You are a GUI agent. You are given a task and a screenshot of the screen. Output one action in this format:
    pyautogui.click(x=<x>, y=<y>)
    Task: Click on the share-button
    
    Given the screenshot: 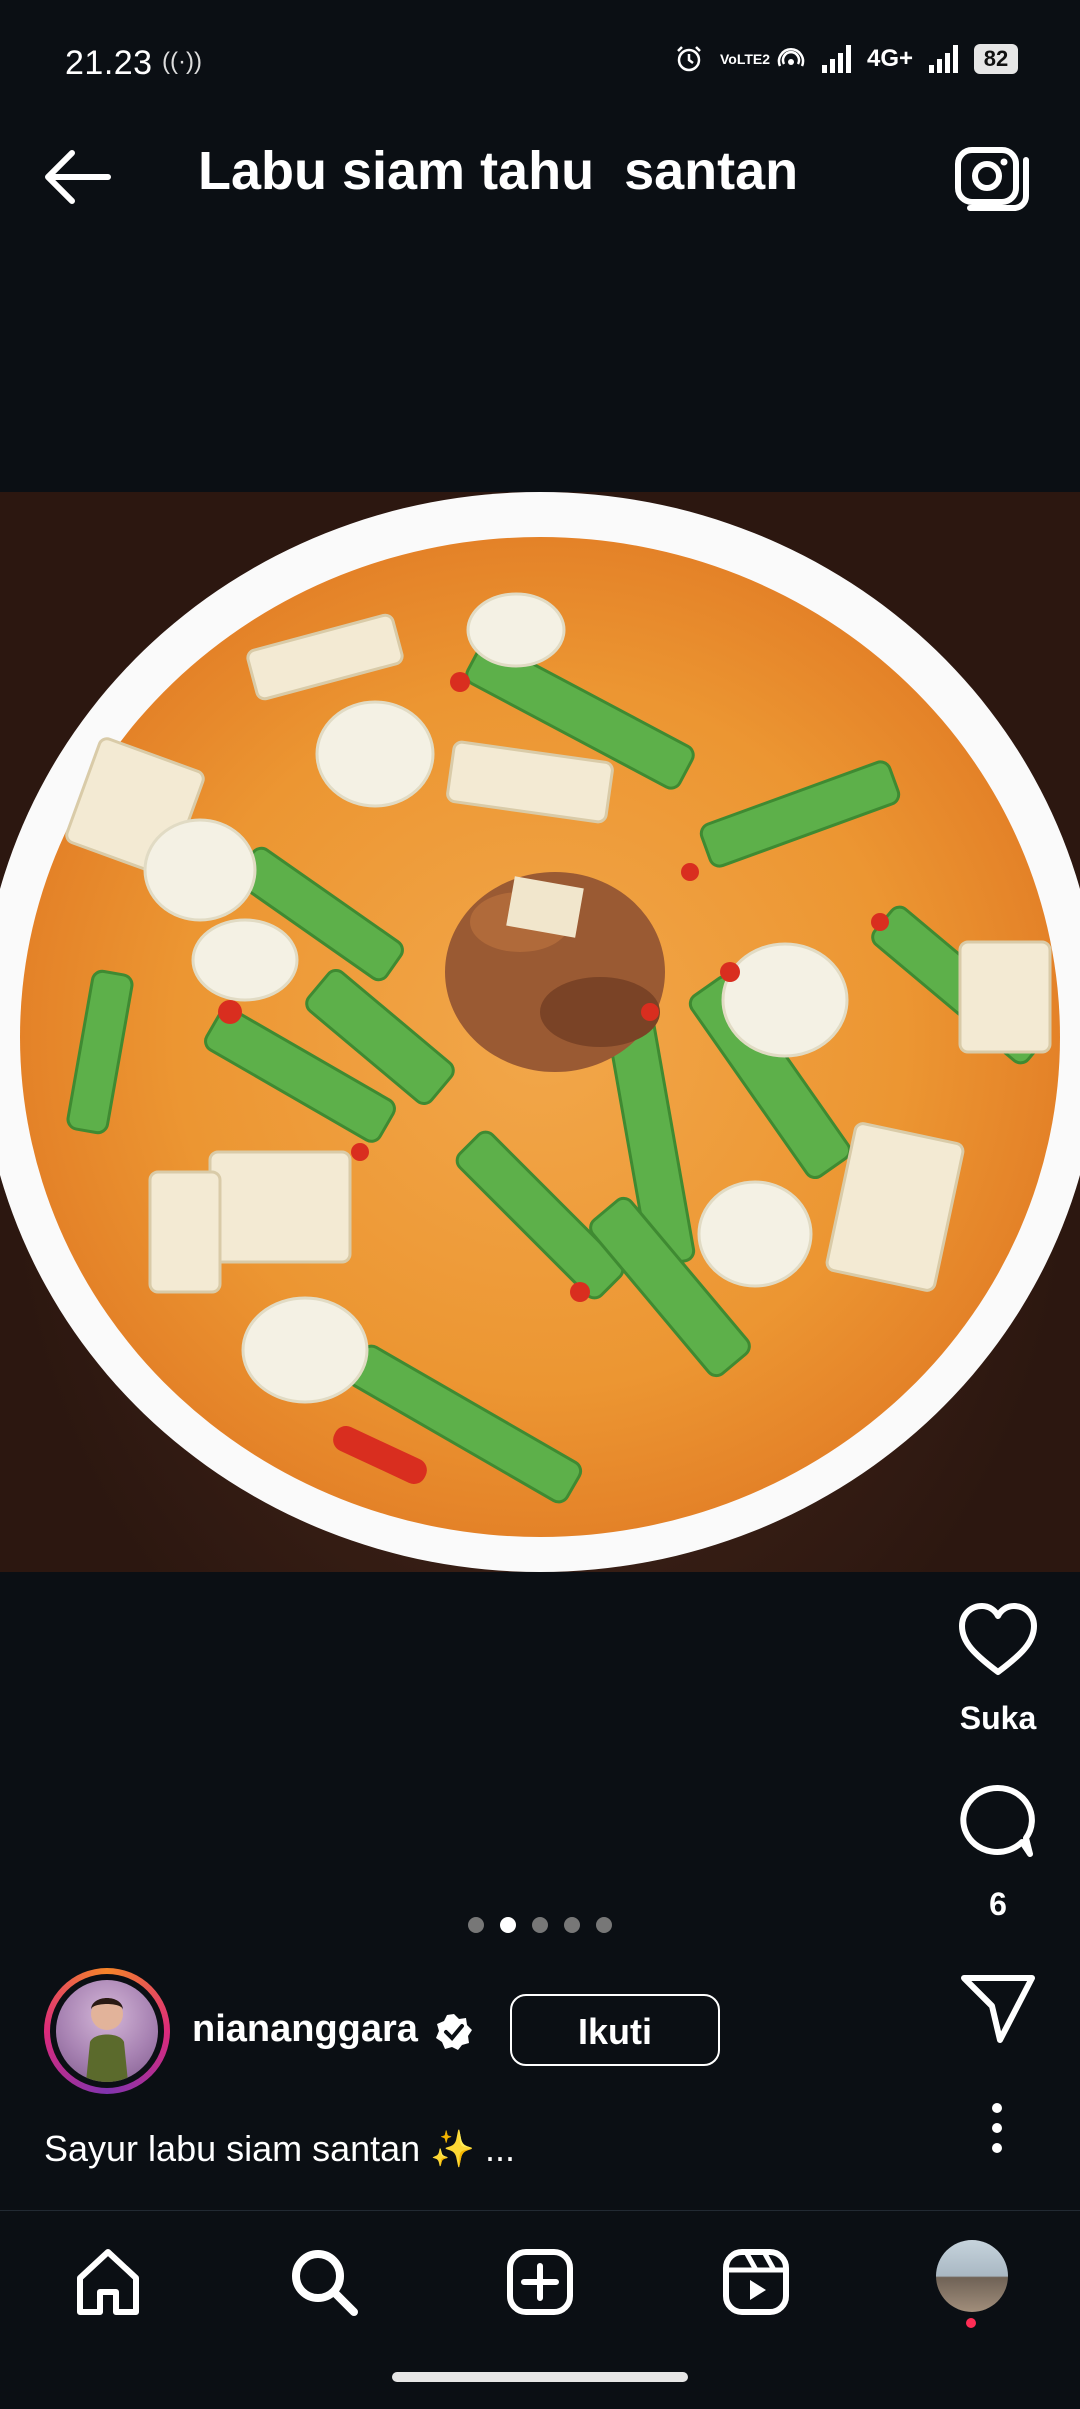 What is the action you would take?
    pyautogui.click(x=998, y=2008)
    